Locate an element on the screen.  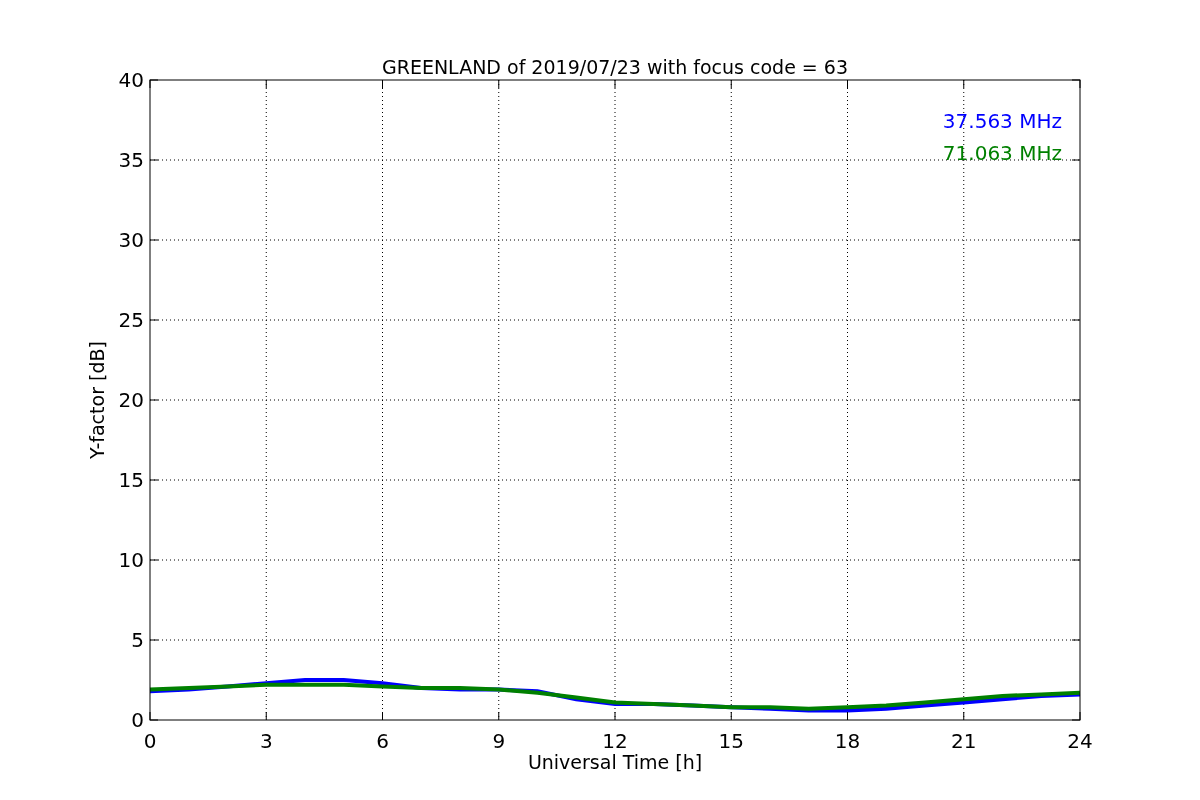
x-tick-label: 15 is located at coordinates (731, 741).